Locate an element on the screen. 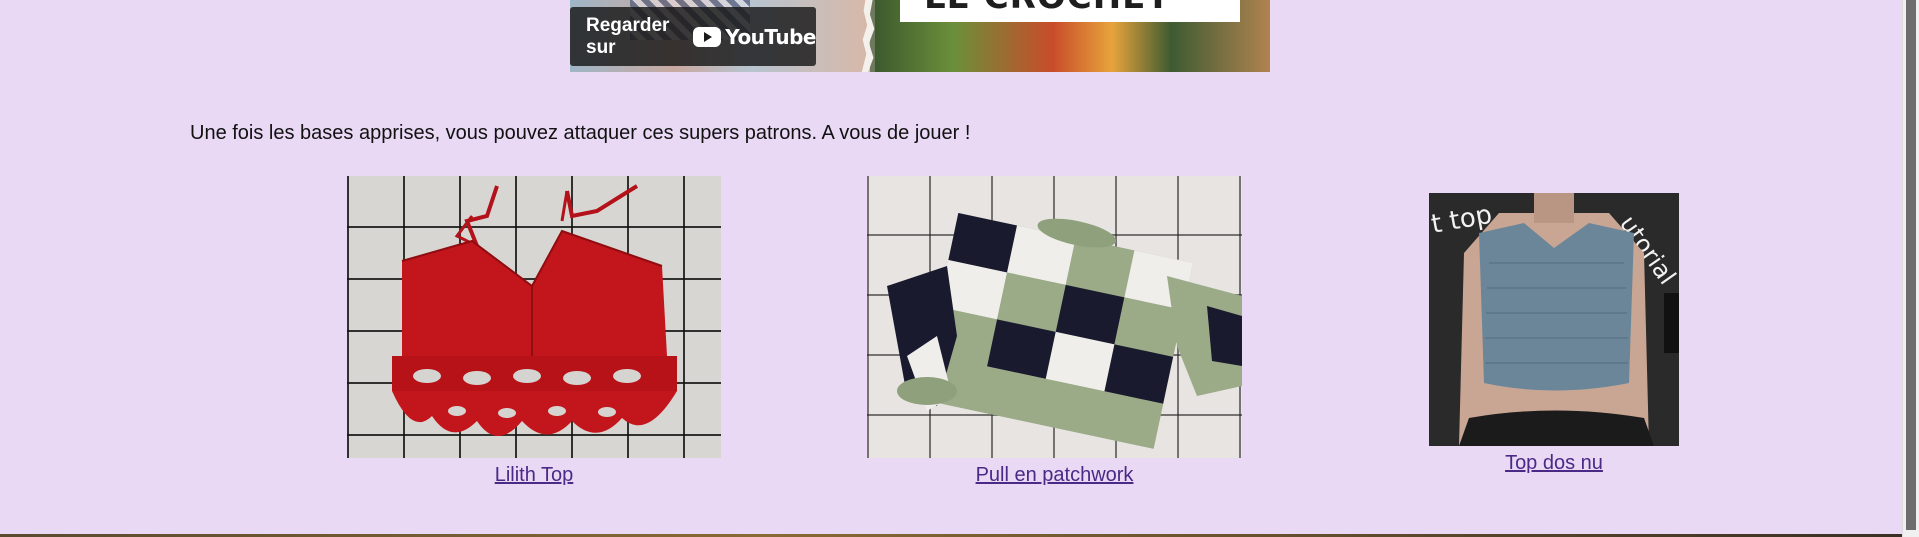 This screenshot has width=1919, height=537. watch-on-youtube-button: Regarder sur YouTube is located at coordinates (693, 36).